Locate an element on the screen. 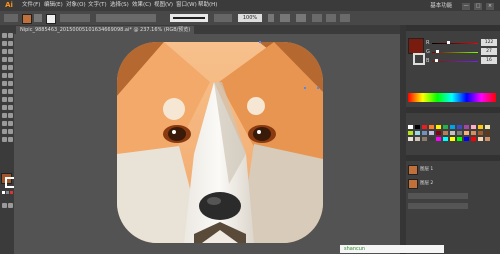  color-spectrum-bar is located at coordinates (452, 97).